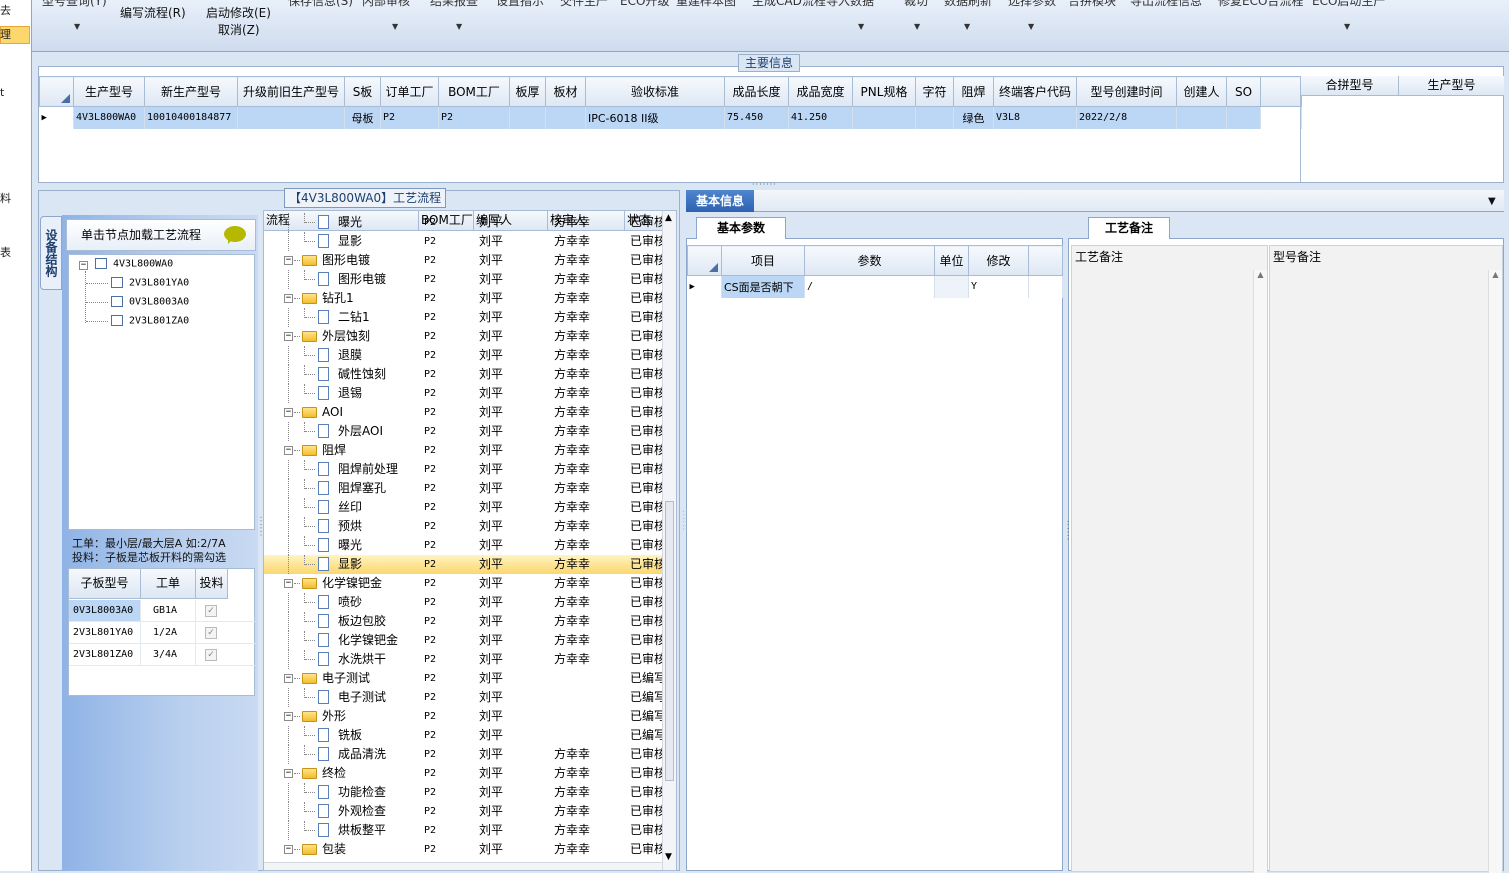 The image size is (1509, 873). I want to click on flow-row: 退锡 P2 刘平方幸幸已审核, so click(463, 393).